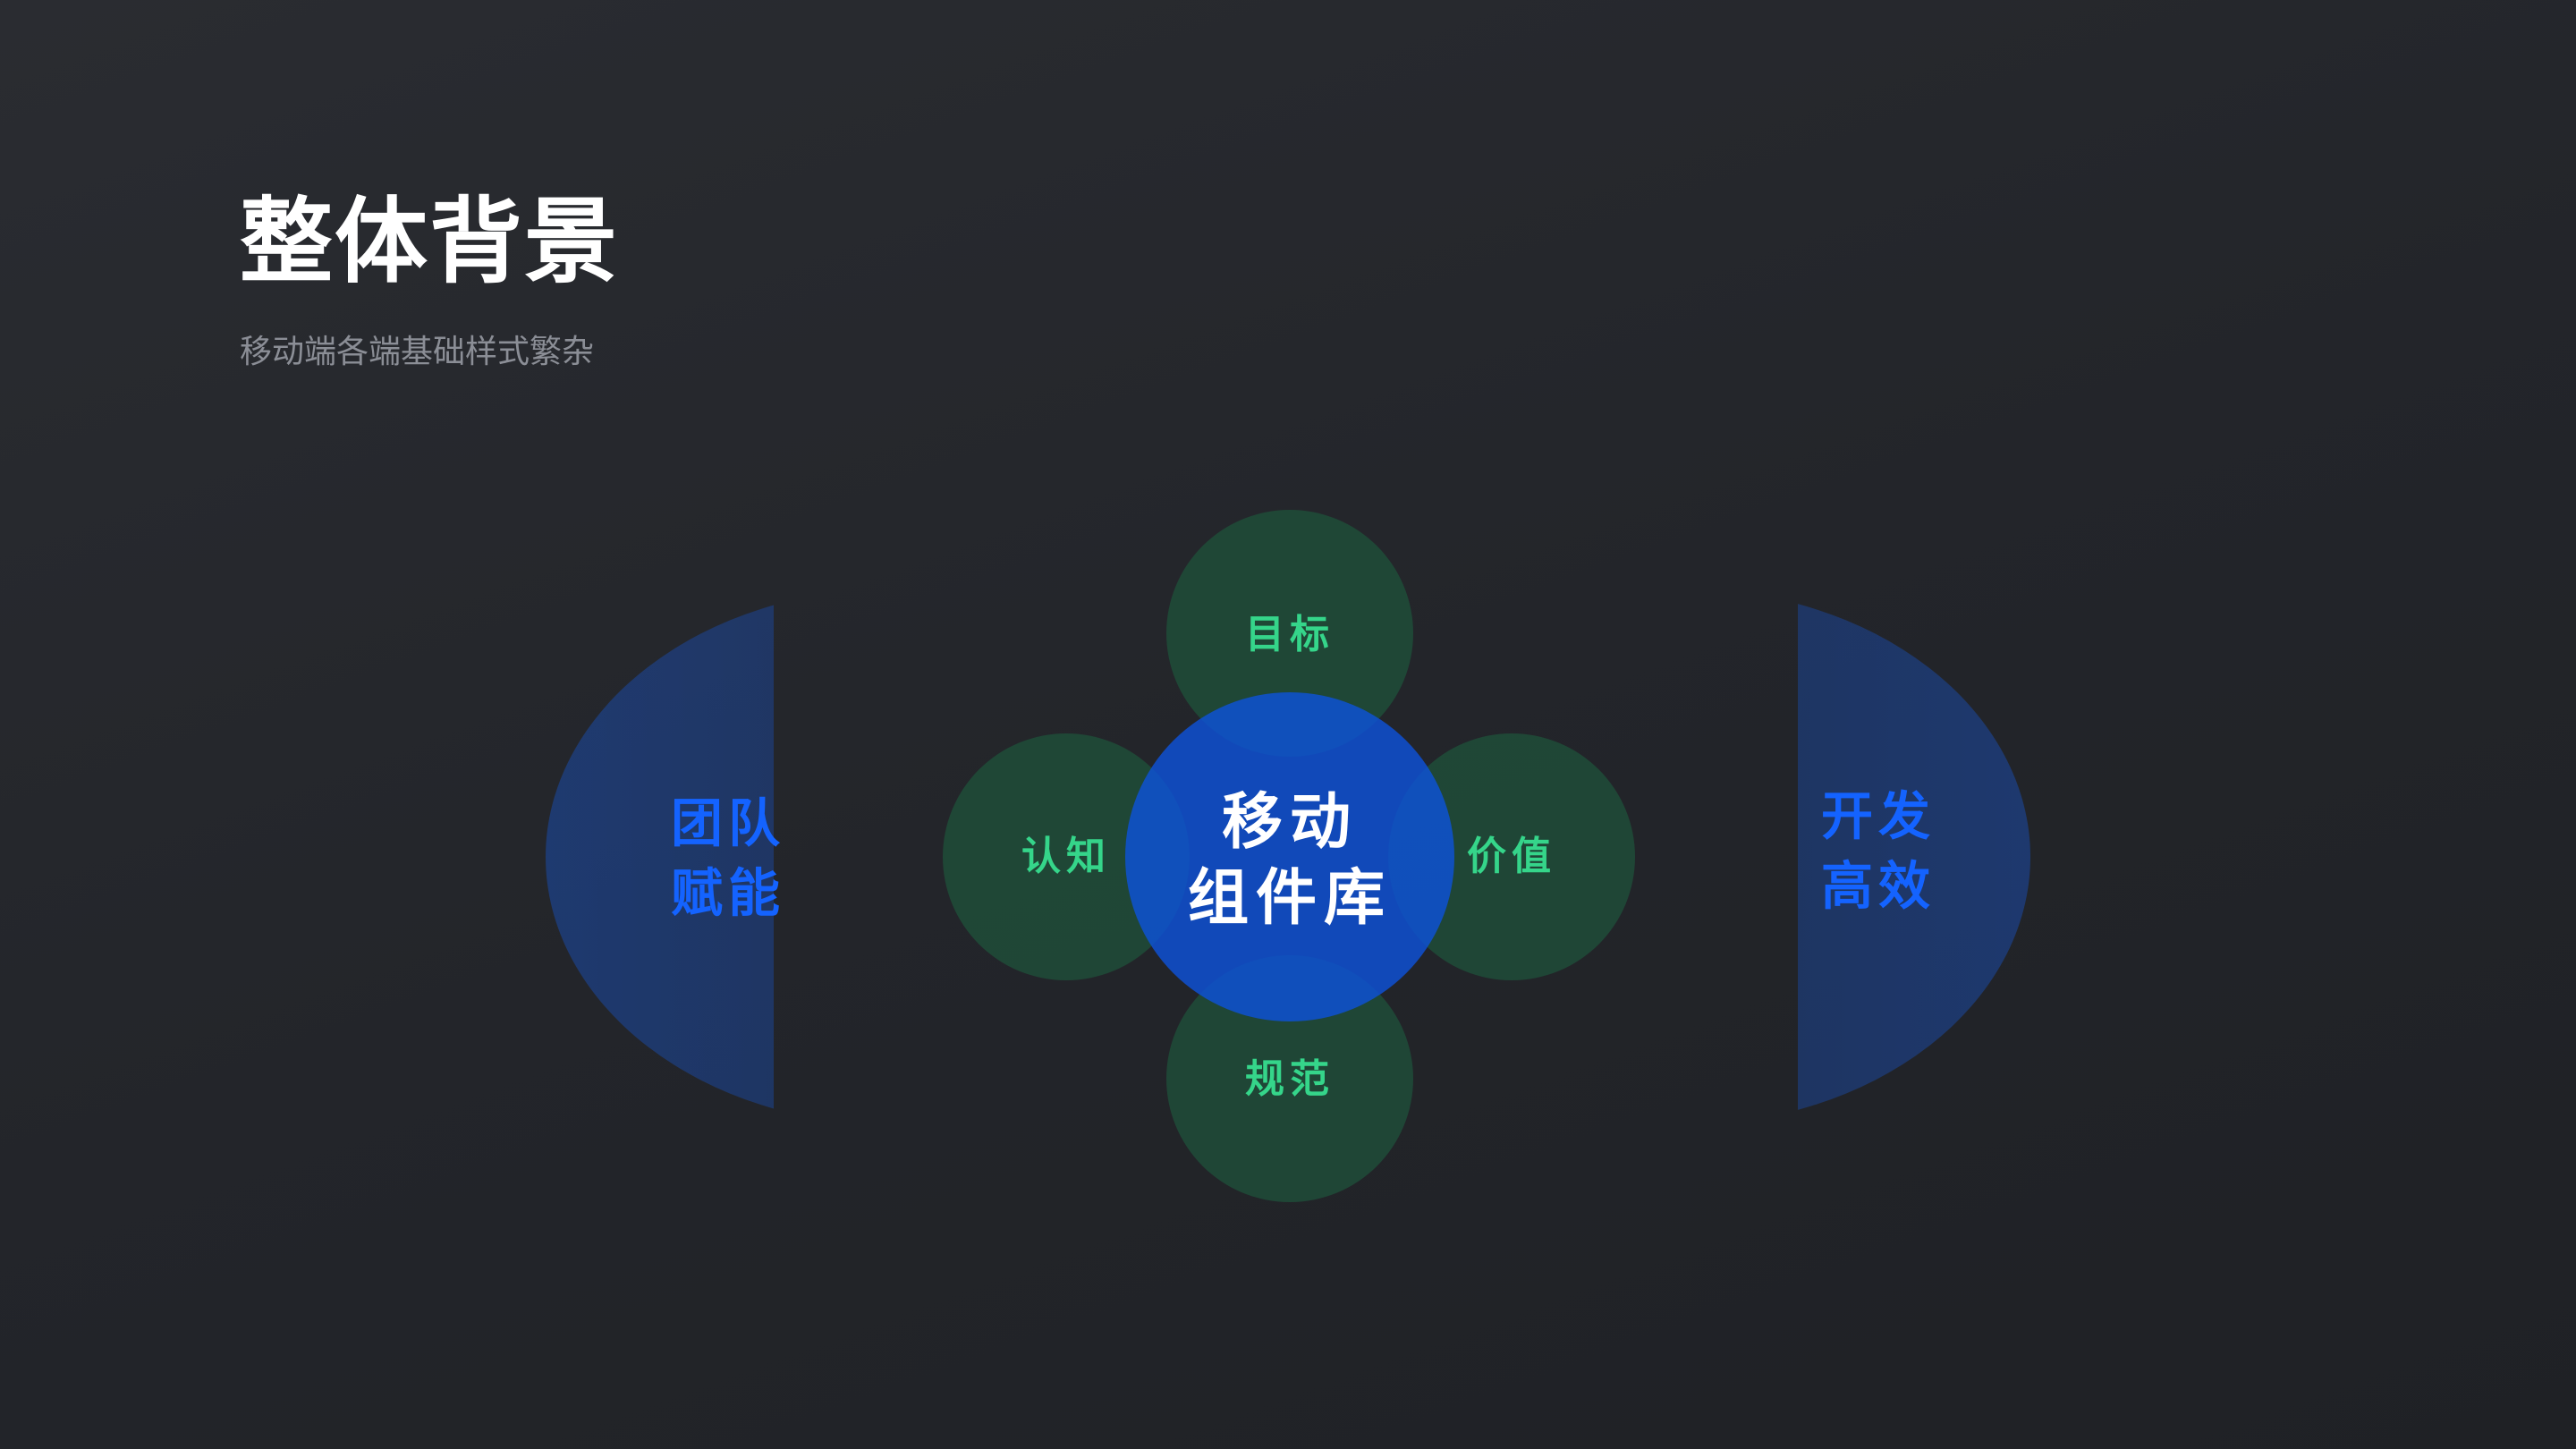  What do you see at coordinates (1878, 886) in the screenshot?
I see `right-wing-label-line2: 高效` at bounding box center [1878, 886].